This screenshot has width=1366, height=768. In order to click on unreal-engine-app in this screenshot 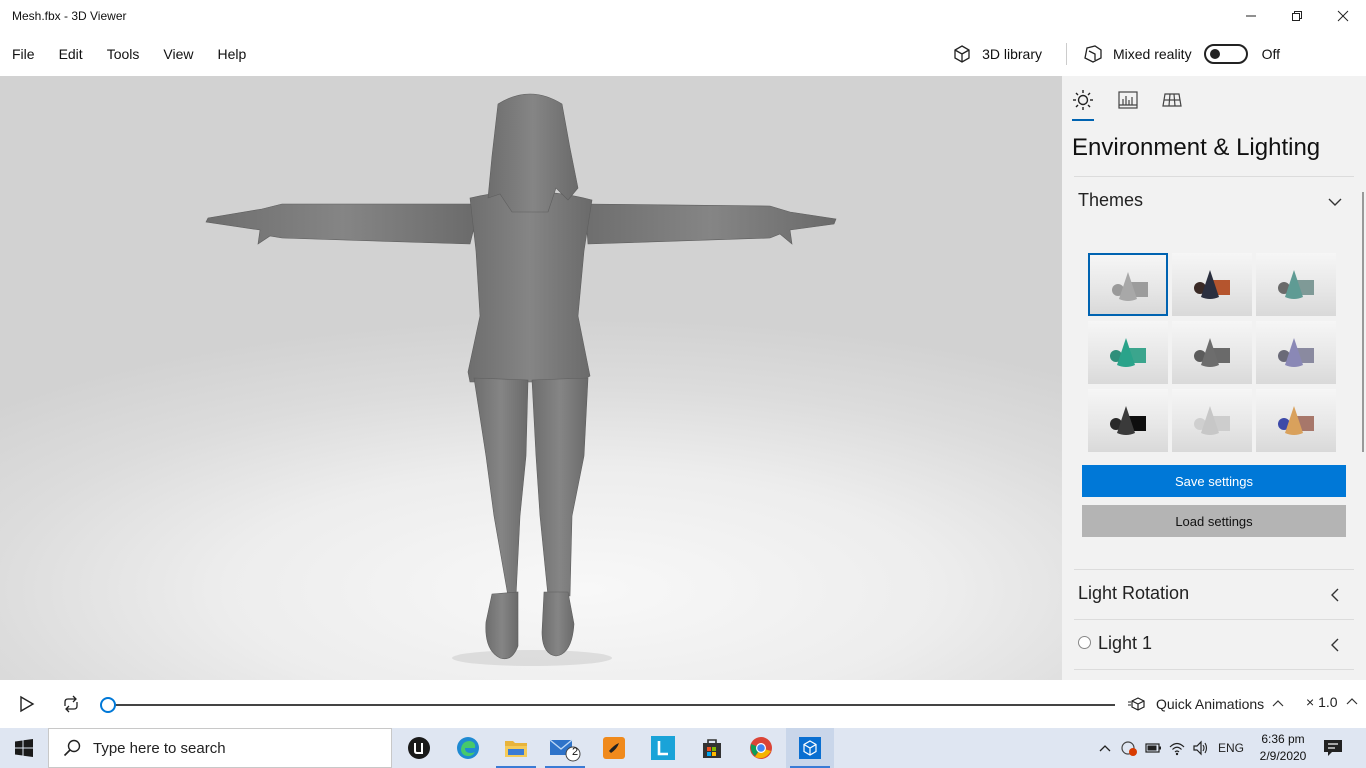, I will do `click(419, 748)`.